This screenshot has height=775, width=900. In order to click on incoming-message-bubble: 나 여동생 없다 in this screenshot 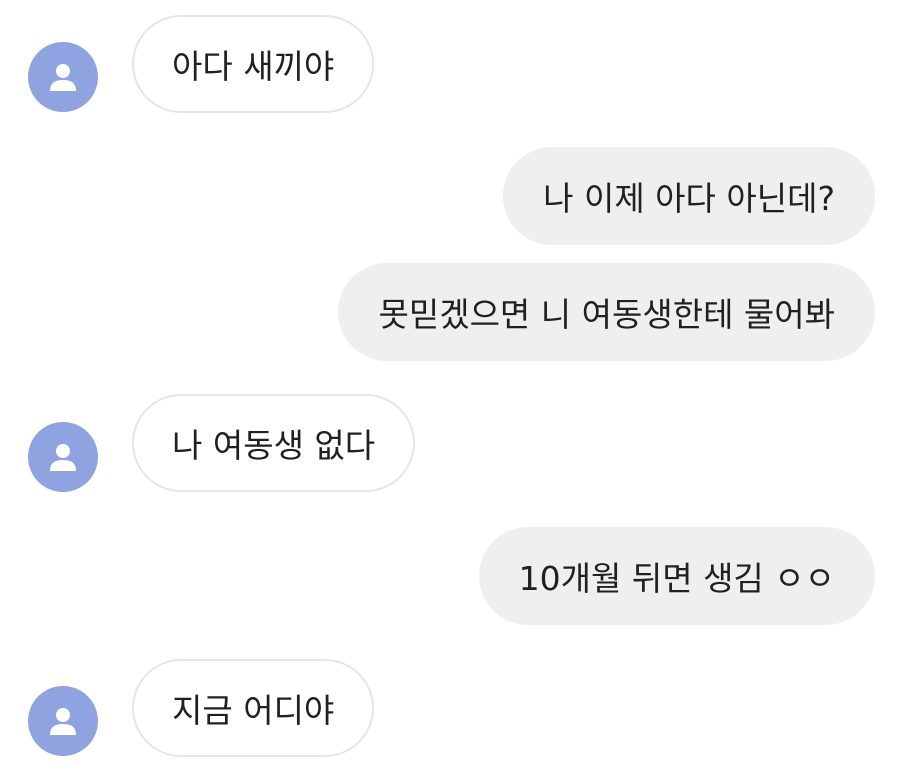, I will do `click(274, 443)`.